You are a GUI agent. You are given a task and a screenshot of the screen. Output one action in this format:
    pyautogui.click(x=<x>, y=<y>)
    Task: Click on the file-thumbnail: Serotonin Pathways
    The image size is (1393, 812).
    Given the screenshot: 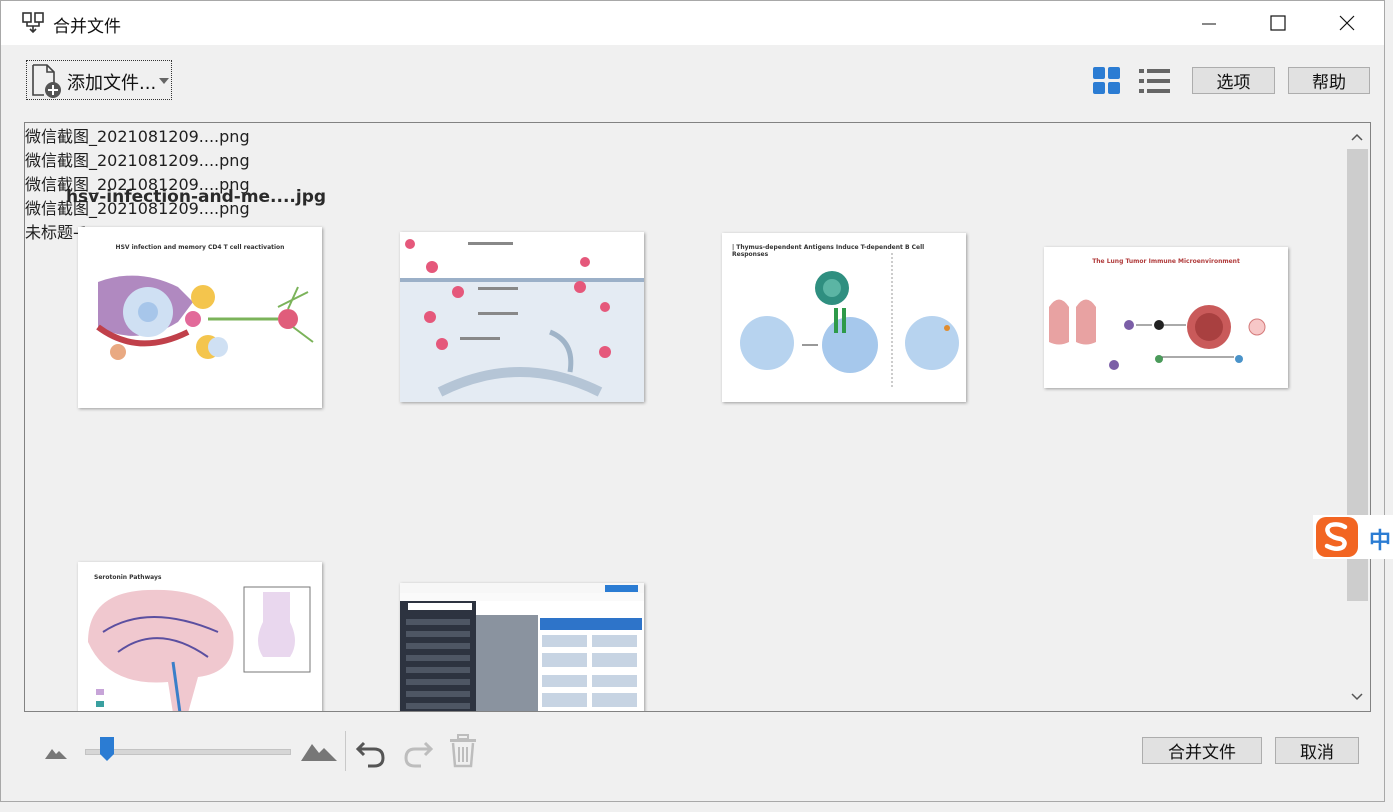 What is the action you would take?
    pyautogui.click(x=200, y=636)
    